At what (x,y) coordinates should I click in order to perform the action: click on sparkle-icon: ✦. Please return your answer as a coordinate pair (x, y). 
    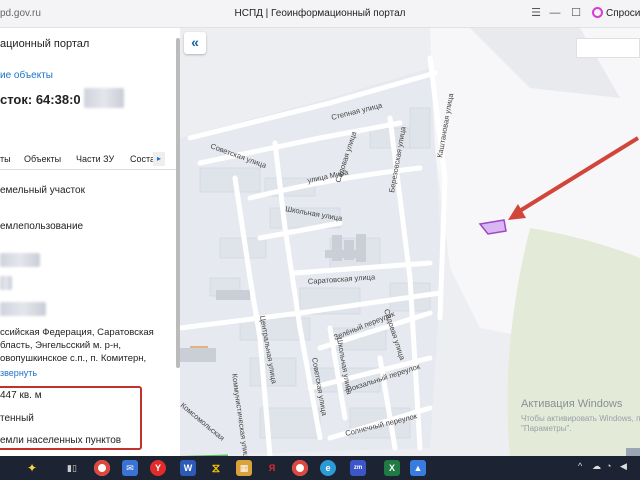
    Looking at the image, I should click on (32, 468).